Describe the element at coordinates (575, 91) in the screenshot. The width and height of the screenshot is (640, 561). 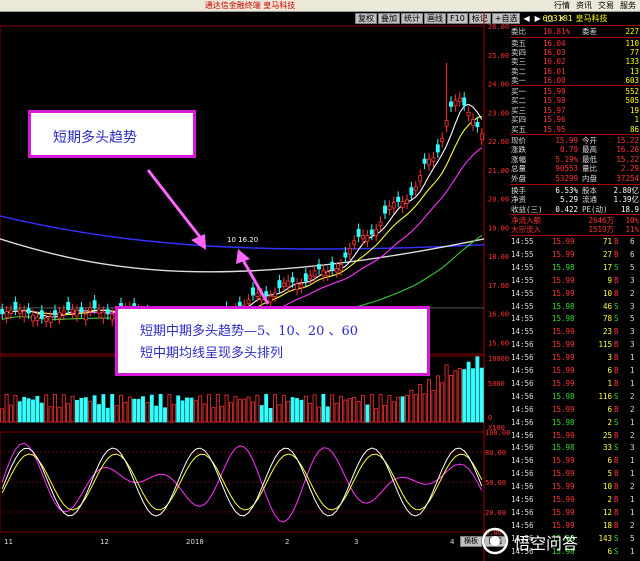
I see `bid-row: 买一 15.99 552` at that location.